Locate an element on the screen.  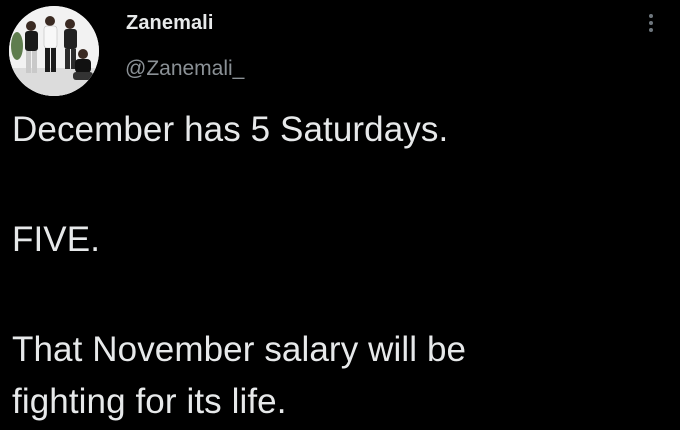
author-name: Zanemali is located at coordinates (170, 23).